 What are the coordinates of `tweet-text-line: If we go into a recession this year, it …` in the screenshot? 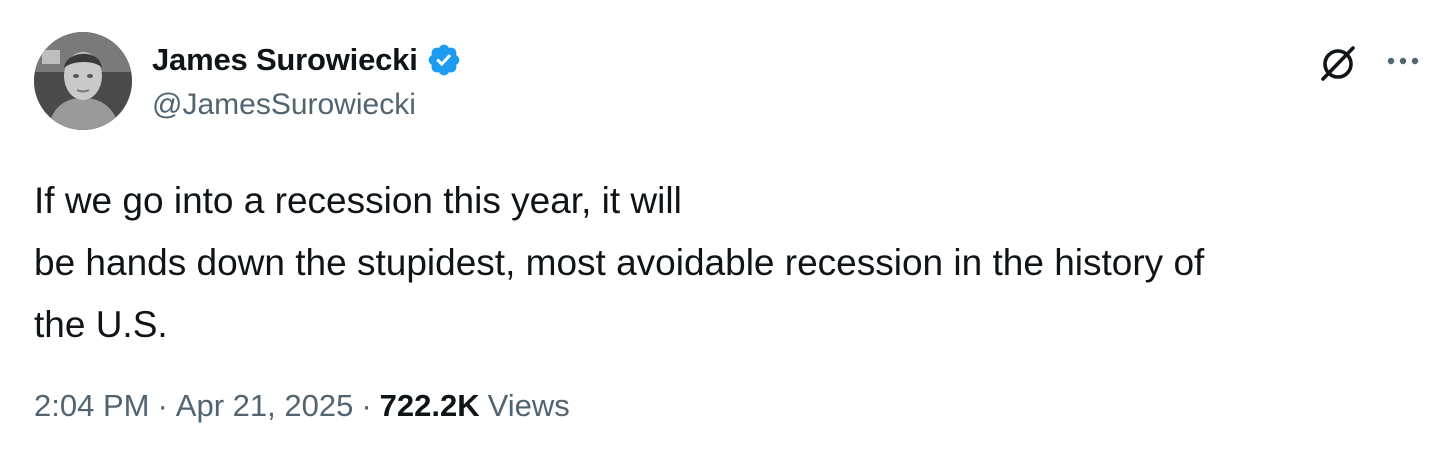 It's located at (358, 200).